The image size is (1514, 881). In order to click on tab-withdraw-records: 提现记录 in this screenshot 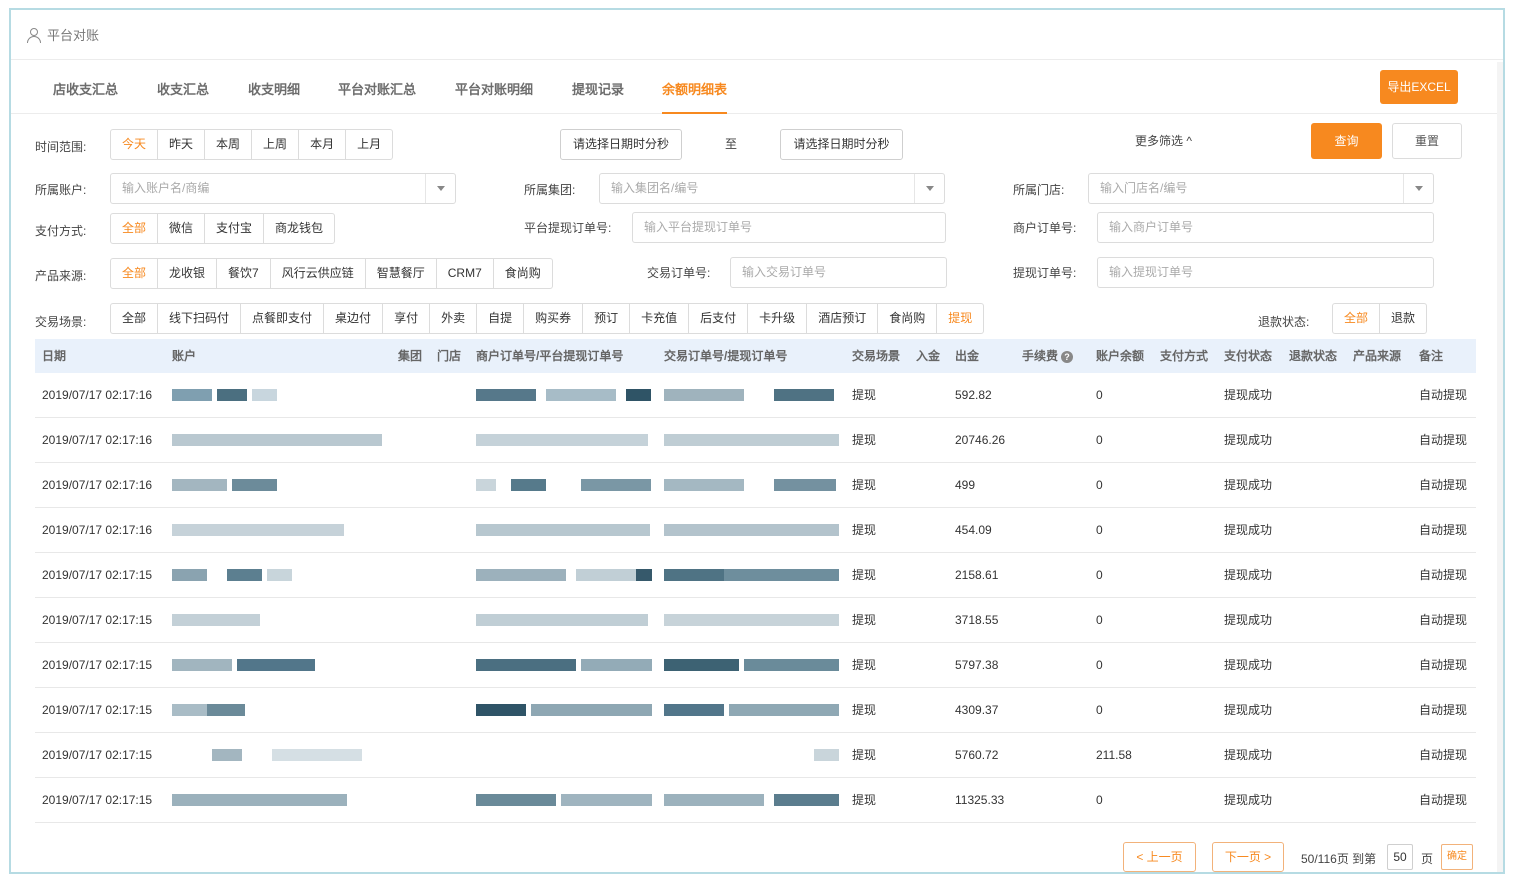, I will do `click(598, 92)`.